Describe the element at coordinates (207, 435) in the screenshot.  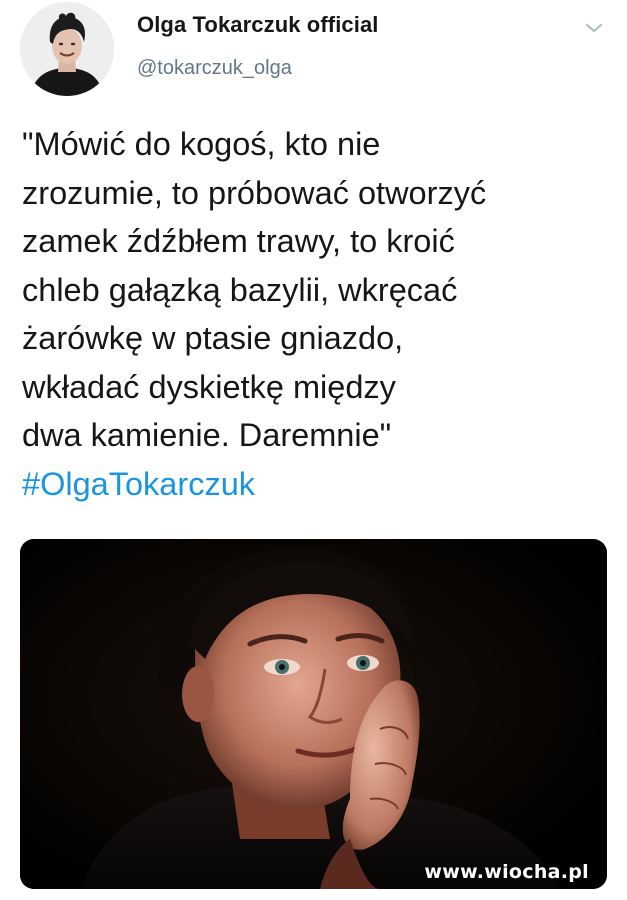
I see `tweet-text-line: dwa kamienie. Daremnie"` at that location.